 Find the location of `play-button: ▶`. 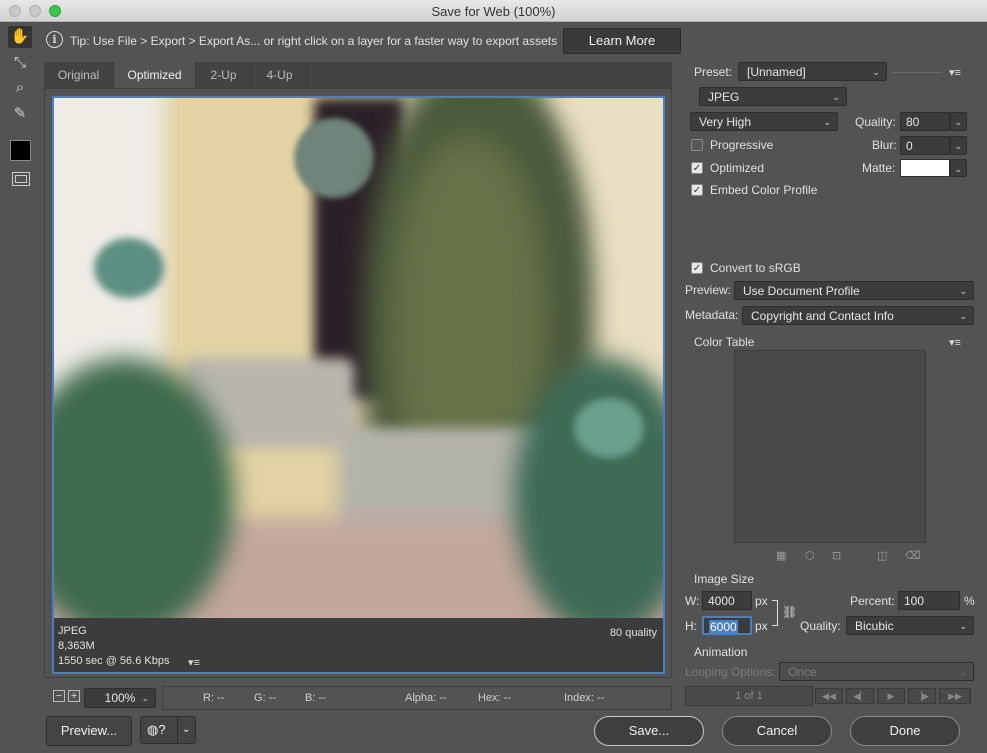

play-button: ▶ is located at coordinates (891, 696).